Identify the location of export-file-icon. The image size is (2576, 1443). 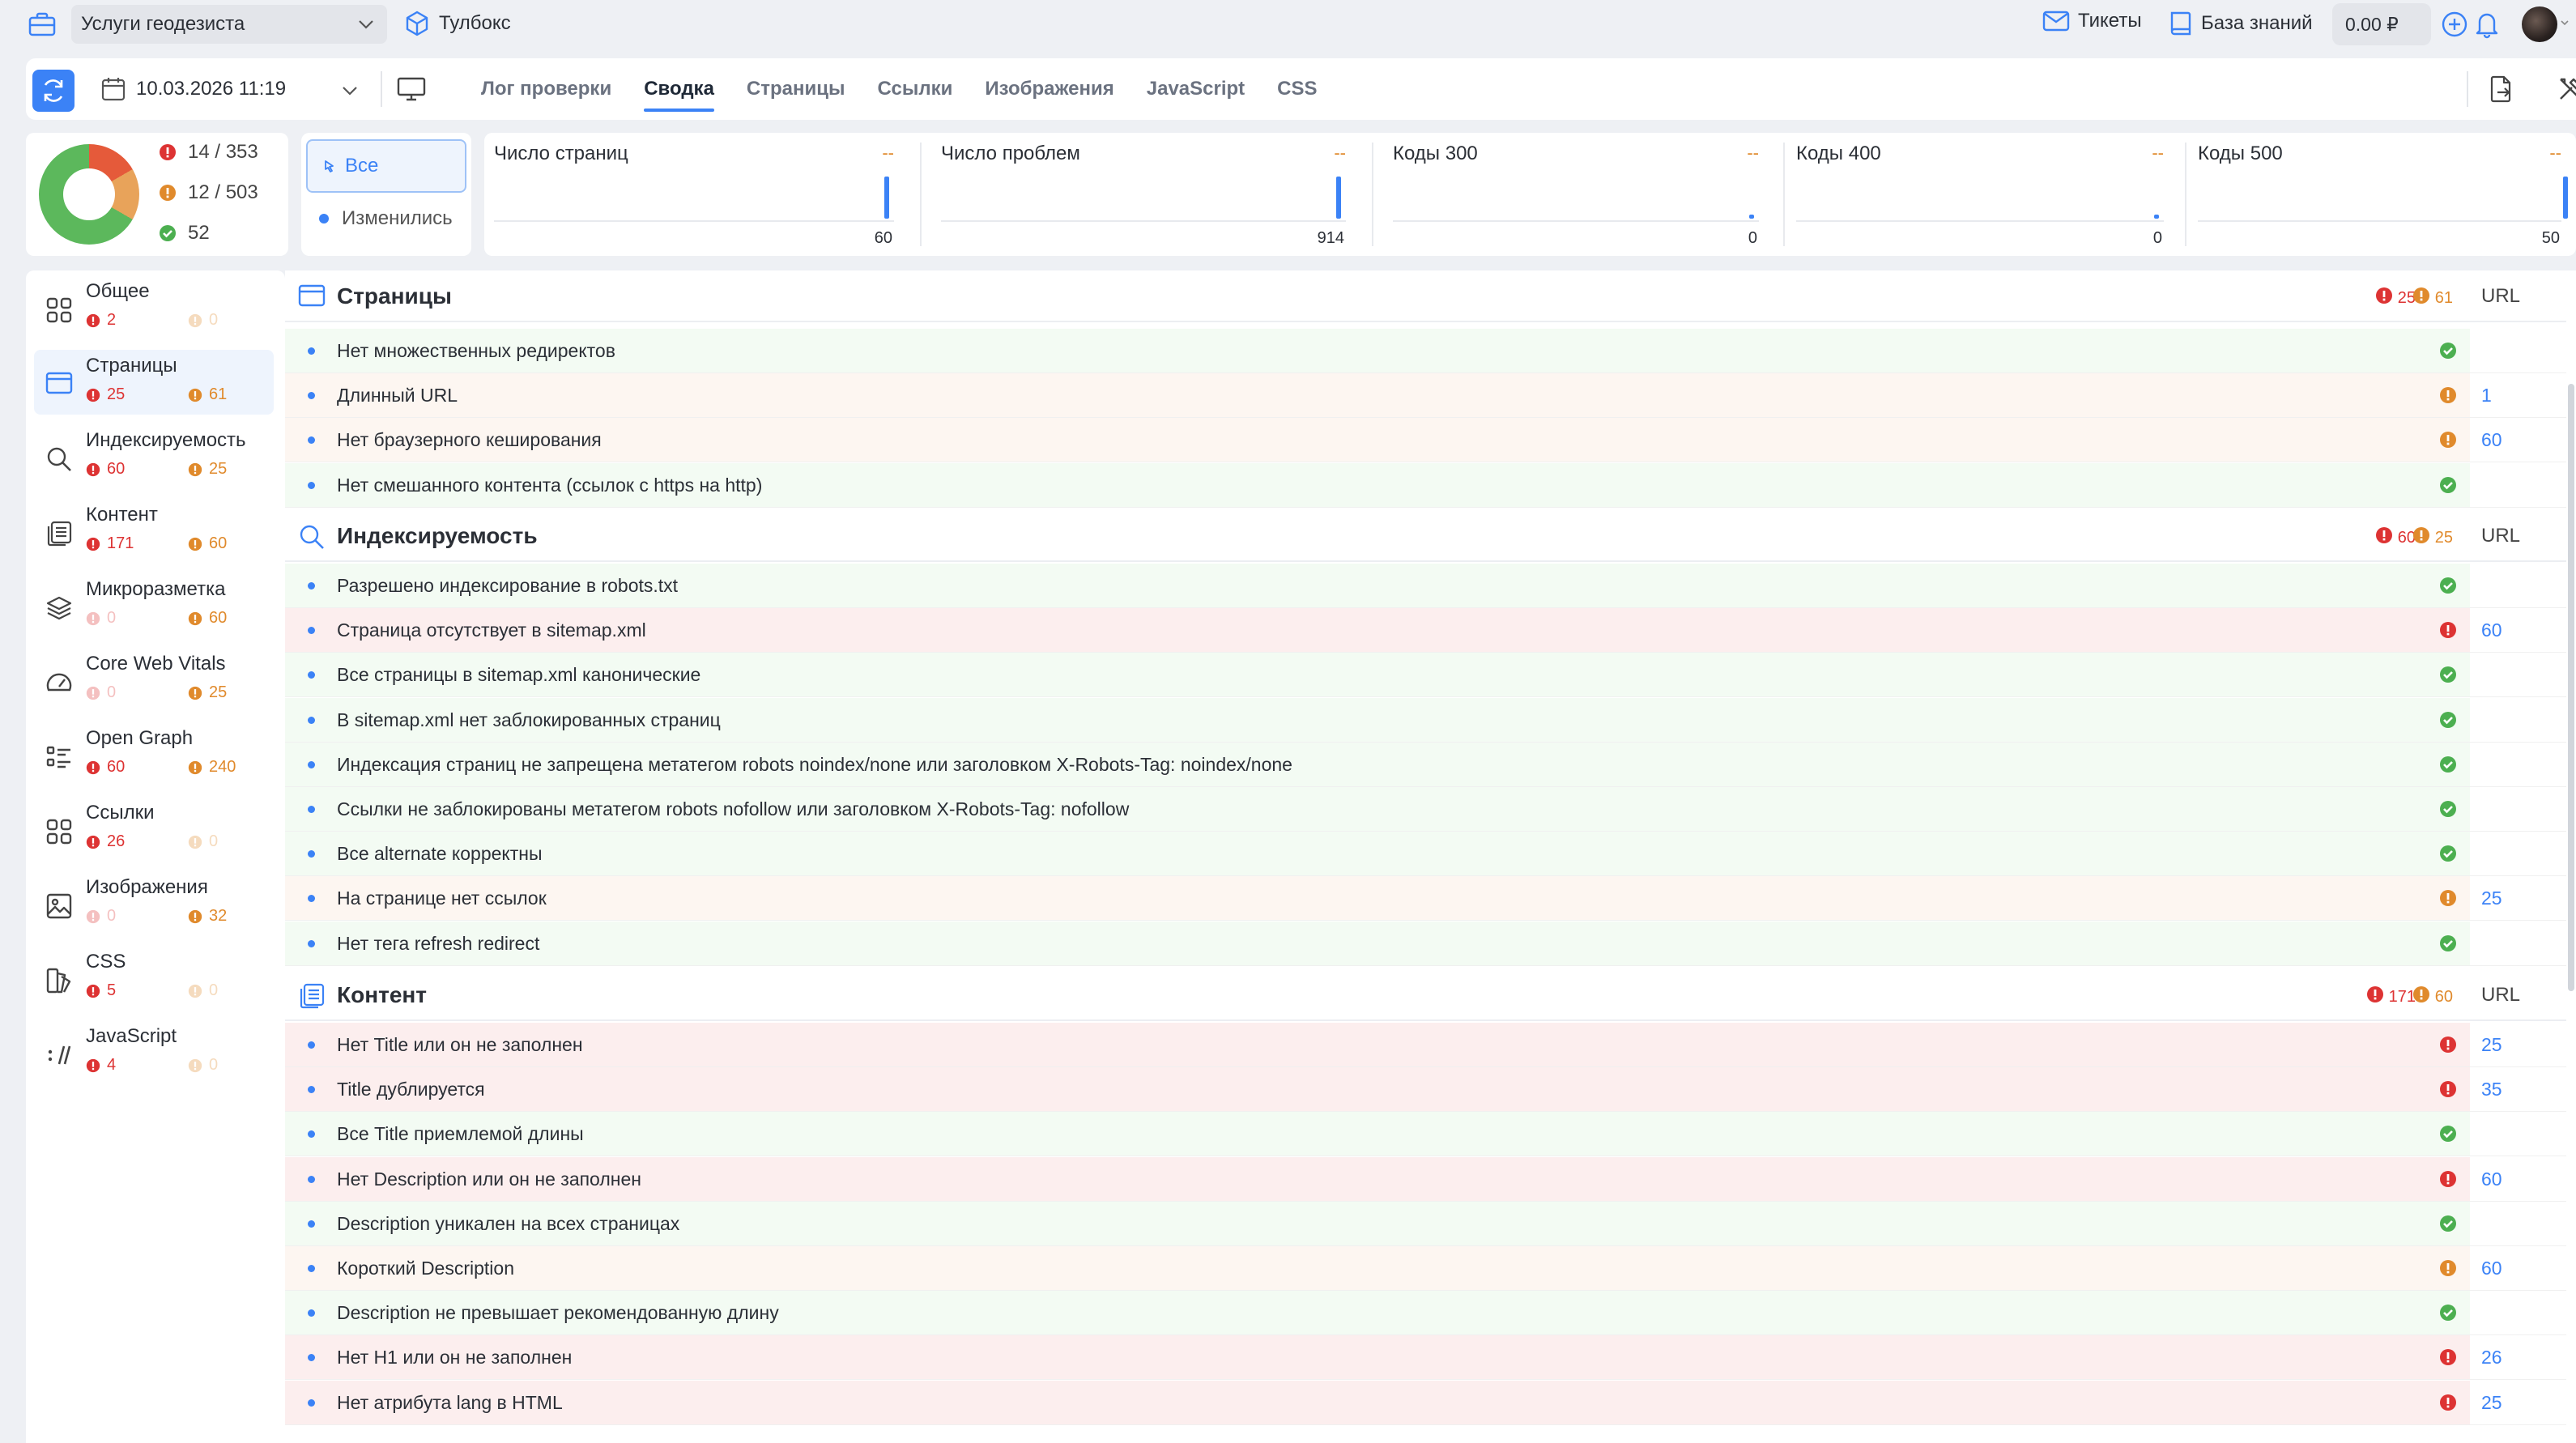
(2501, 89).